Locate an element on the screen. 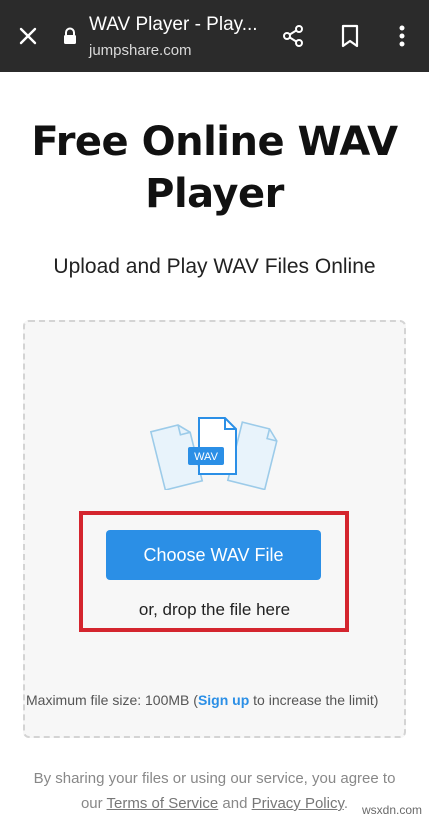 The width and height of the screenshot is (429, 822). close-button is located at coordinates (28, 36).